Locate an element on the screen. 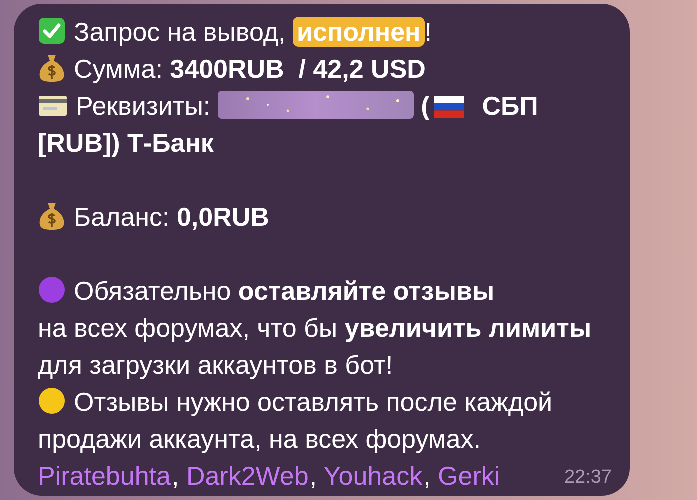 The width and height of the screenshot is (697, 500). message-text: Обязательно оставляйте отзывы is located at coordinates (284, 291).